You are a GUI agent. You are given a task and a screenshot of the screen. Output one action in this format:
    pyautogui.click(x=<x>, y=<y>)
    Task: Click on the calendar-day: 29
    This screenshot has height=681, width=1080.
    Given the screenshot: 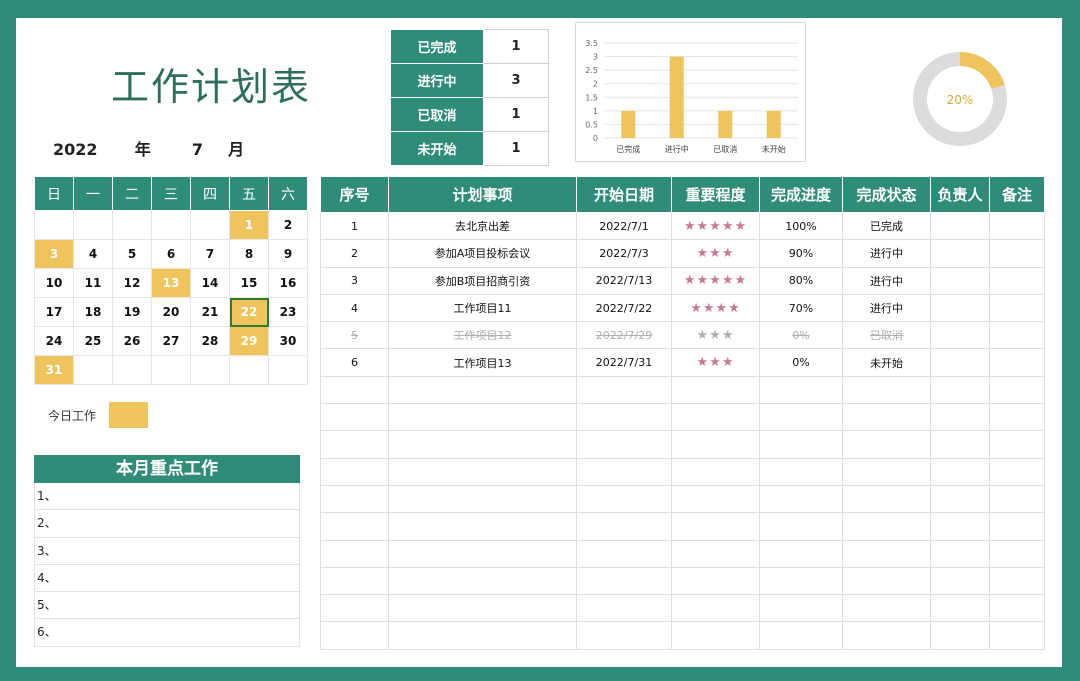 What is the action you would take?
    pyautogui.click(x=249, y=341)
    